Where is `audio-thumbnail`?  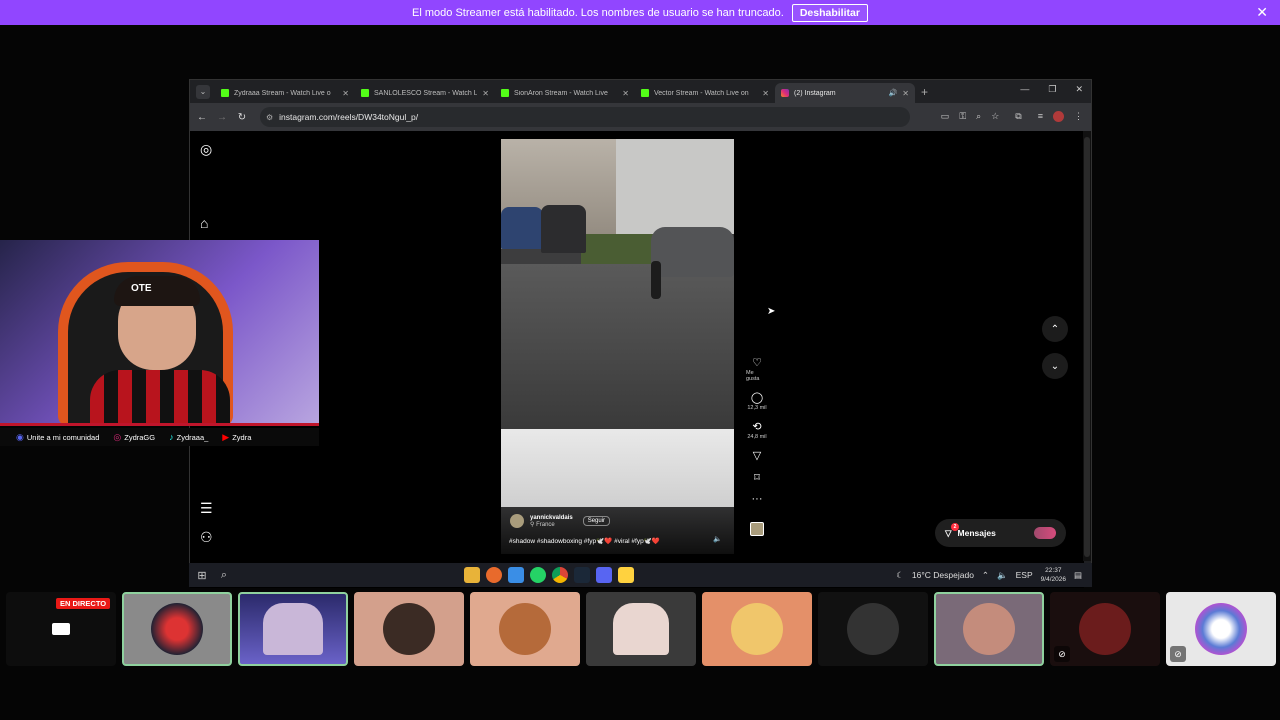
audio-thumbnail is located at coordinates (757, 529).